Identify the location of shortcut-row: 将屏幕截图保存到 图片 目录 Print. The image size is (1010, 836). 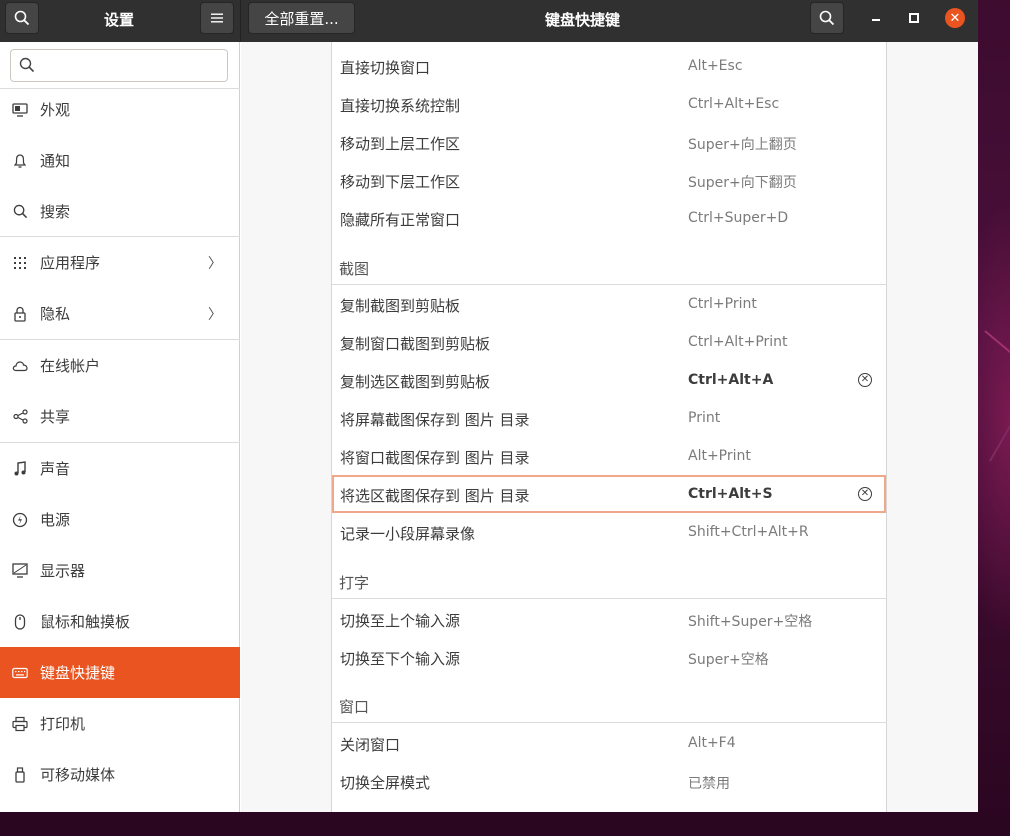
(609, 418).